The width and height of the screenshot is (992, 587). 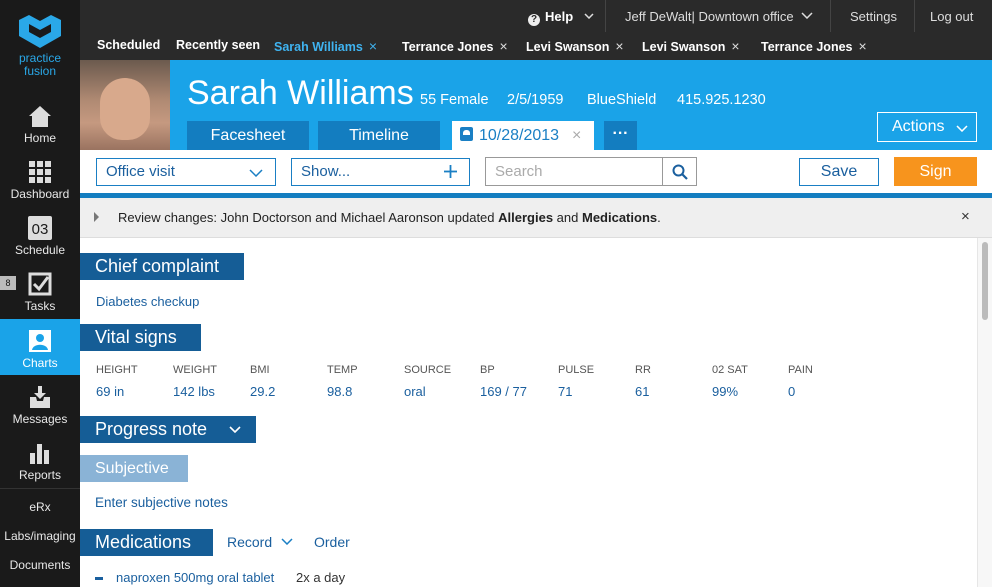 What do you see at coordinates (622, 100) in the screenshot?
I see `patient-insurance: BlueShield` at bounding box center [622, 100].